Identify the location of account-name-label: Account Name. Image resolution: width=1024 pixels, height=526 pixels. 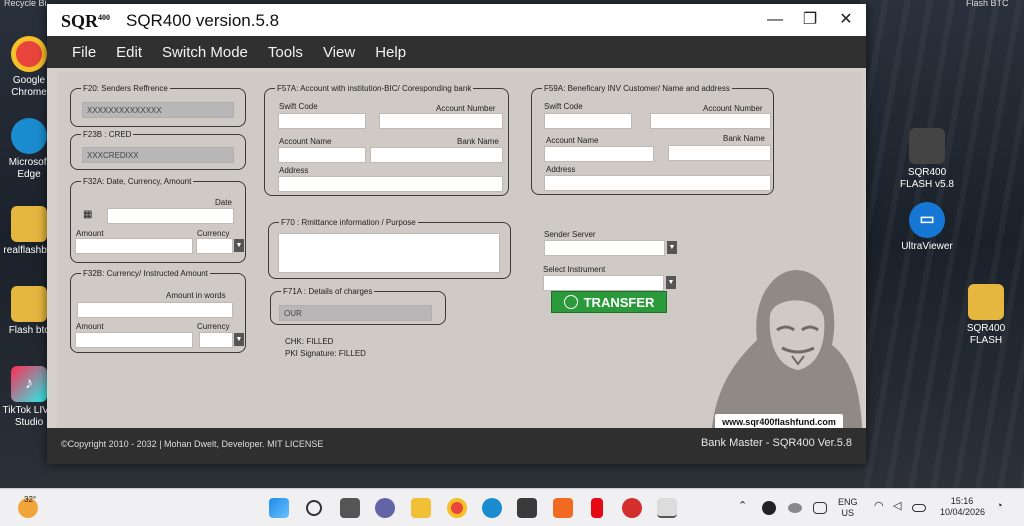
(572, 140).